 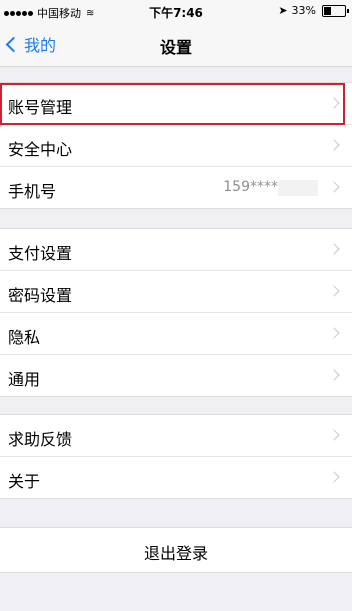 What do you see at coordinates (40, 295) in the screenshot?
I see `settings-item-label: 密码设置` at bounding box center [40, 295].